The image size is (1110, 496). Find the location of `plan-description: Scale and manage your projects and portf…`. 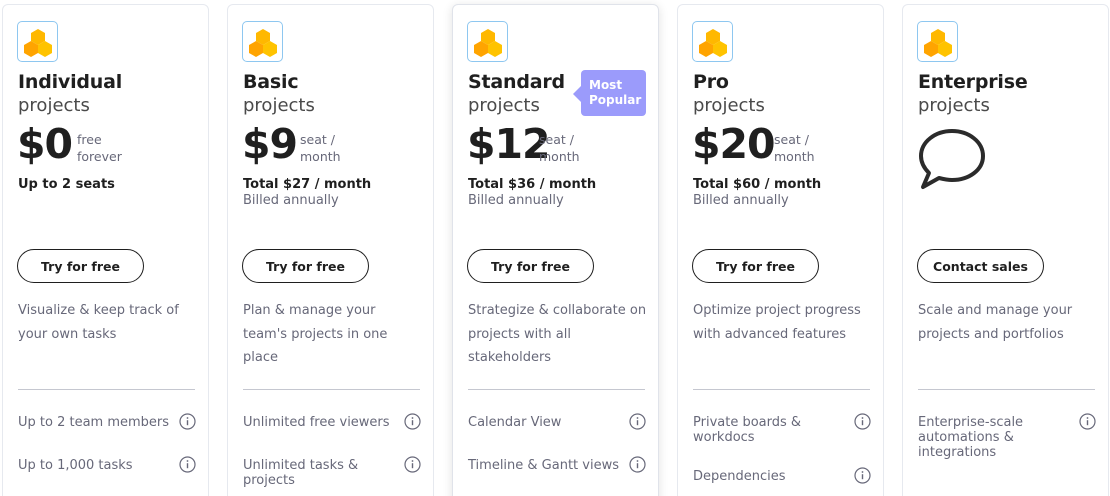

plan-description: Scale and manage your projects and portf… is located at coordinates (995, 322).